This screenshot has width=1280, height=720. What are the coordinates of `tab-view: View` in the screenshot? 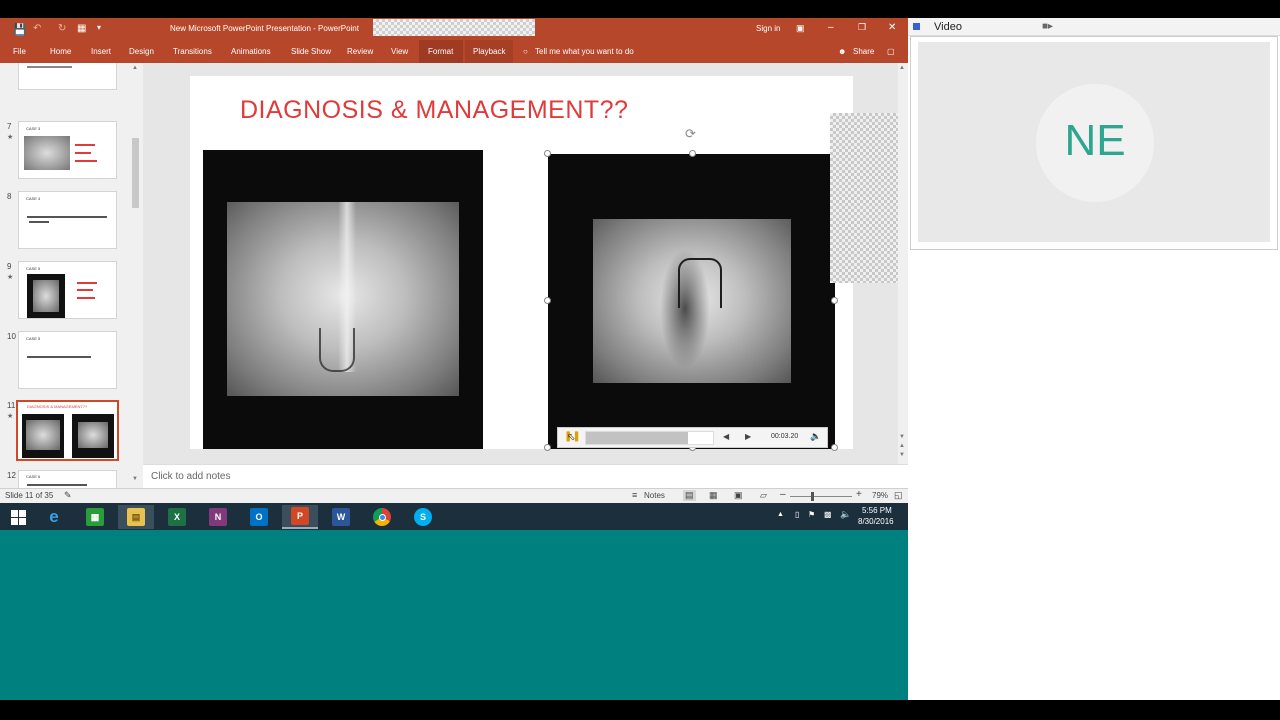 It's located at (399, 51).